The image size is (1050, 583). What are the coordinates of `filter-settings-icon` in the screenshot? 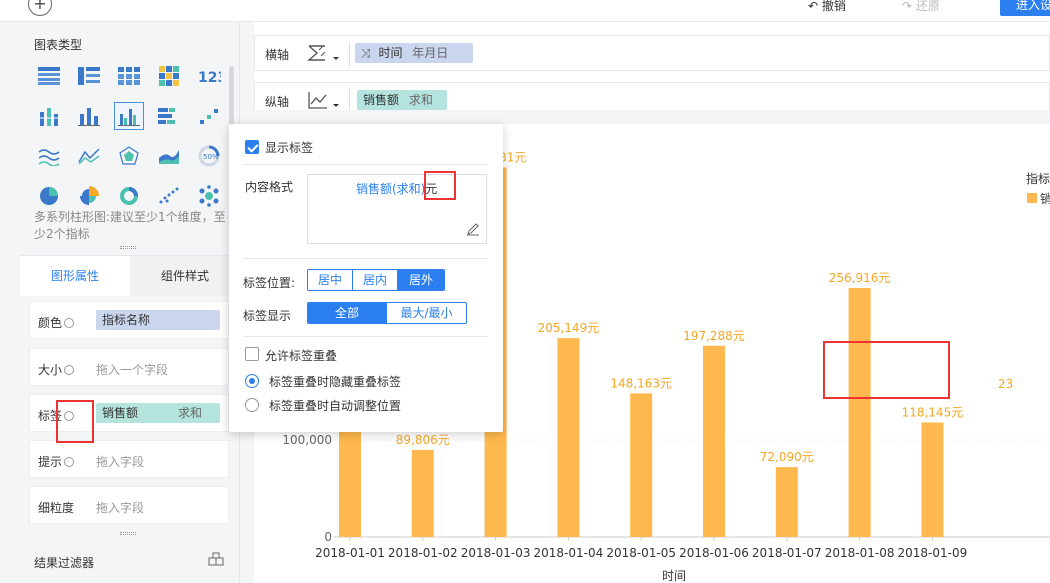 It's located at (216, 560).